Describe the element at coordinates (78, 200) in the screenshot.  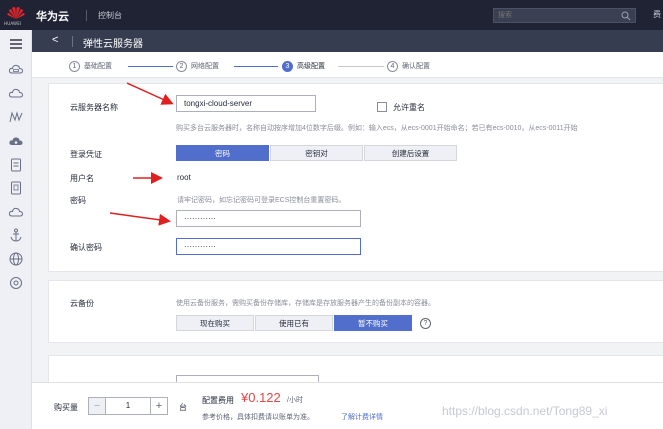
I see `password-label: 密码` at that location.